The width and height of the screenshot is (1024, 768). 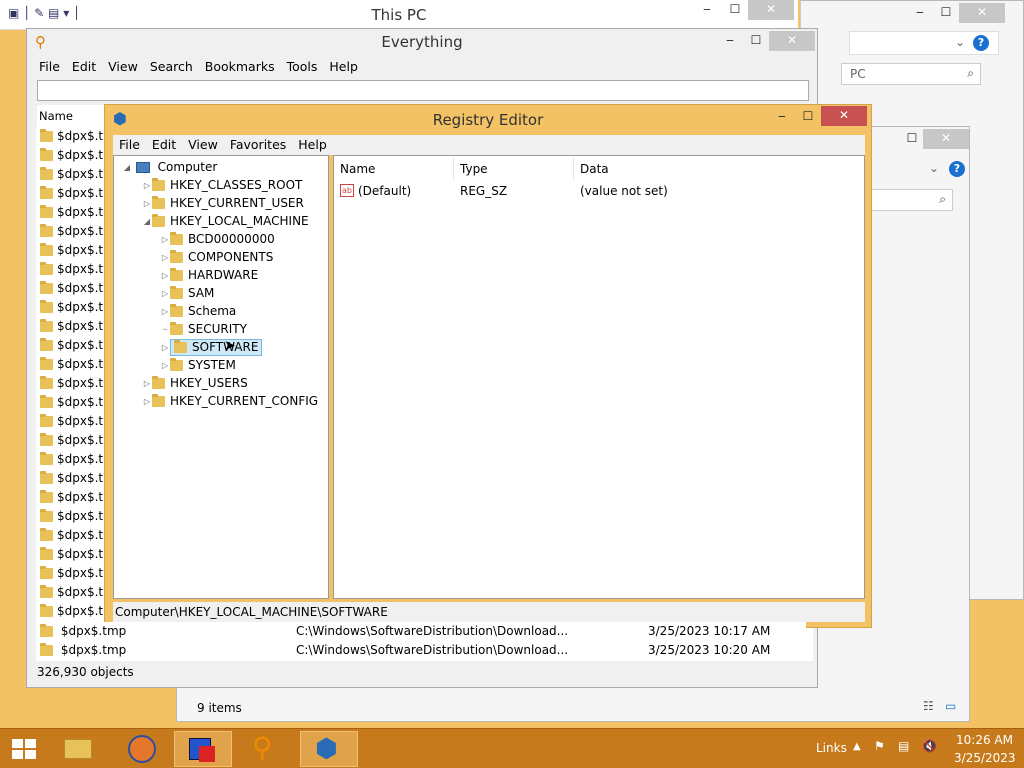 What do you see at coordinates (223, 203) in the screenshot?
I see `tree-node-hkey-current-user: ▷ HKEY_CURRENT_USER` at bounding box center [223, 203].